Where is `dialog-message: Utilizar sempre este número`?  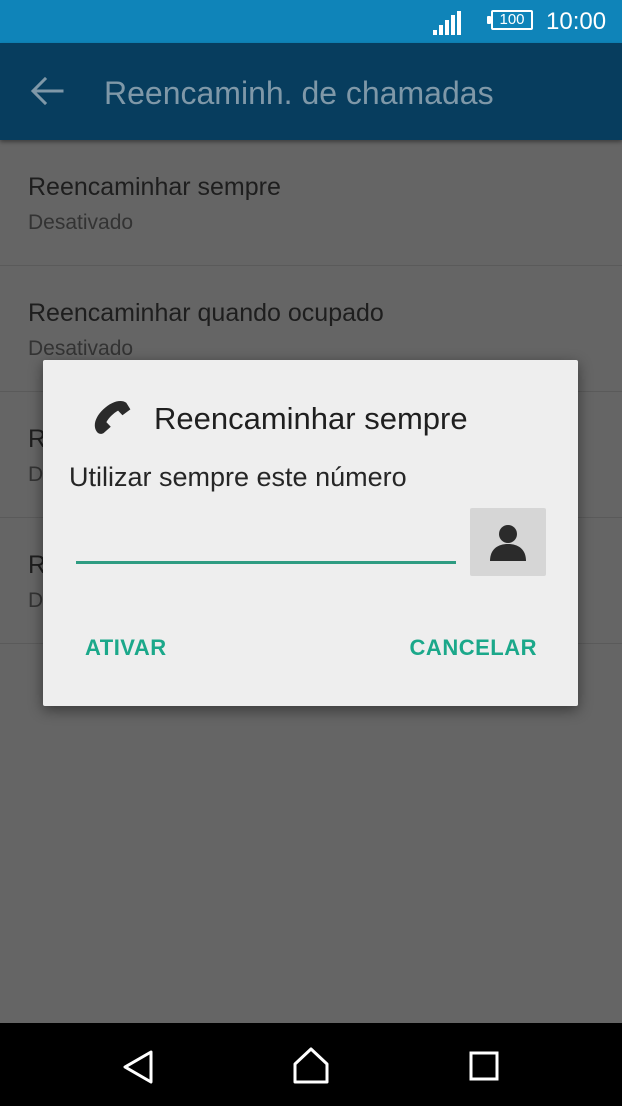 dialog-message: Utilizar sempre este número is located at coordinates (238, 477).